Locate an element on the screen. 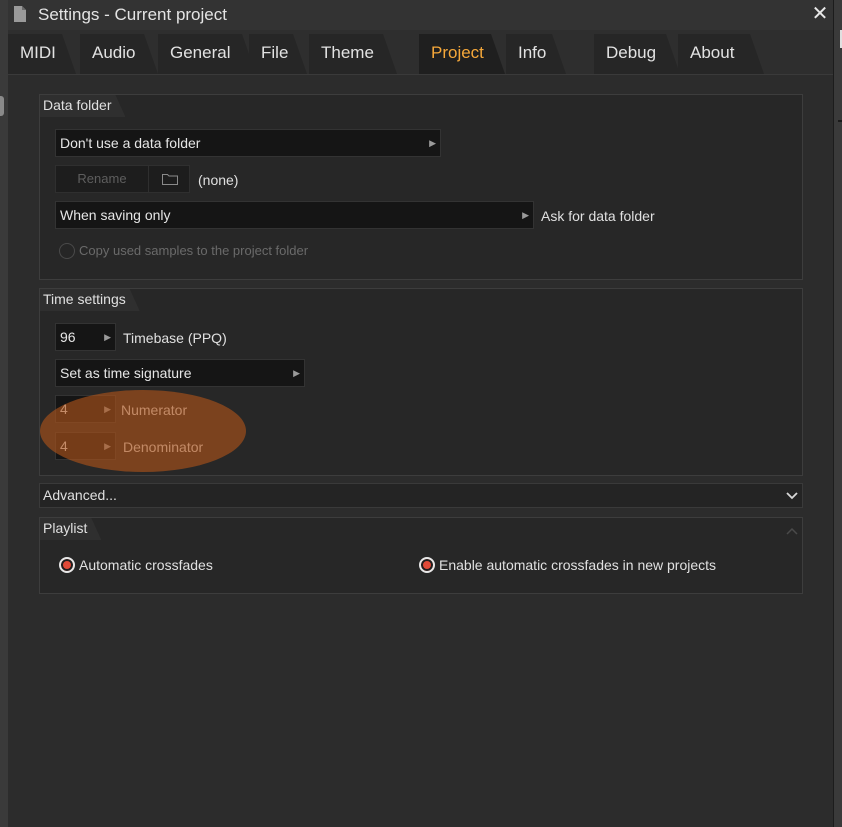  data-folder-mode-dropdown: Don't use a data folder ▶ is located at coordinates (248, 143).